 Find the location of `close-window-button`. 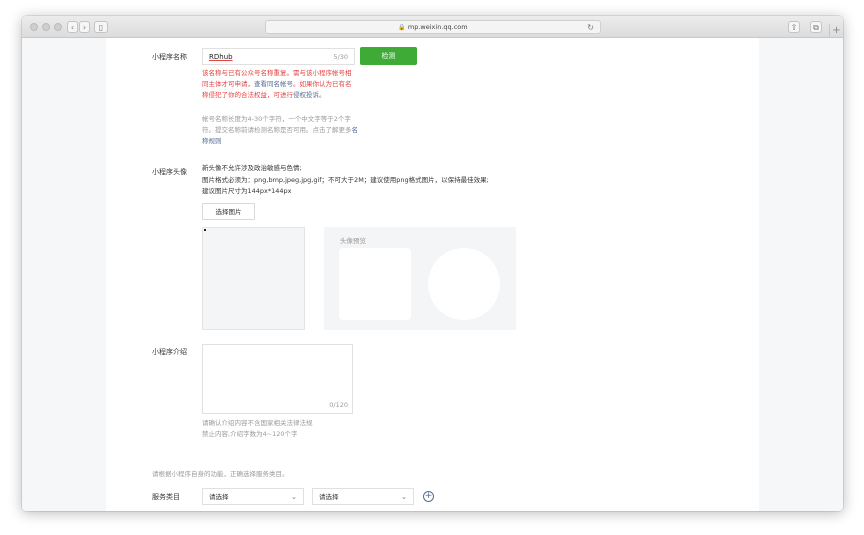

close-window-button is located at coordinates (34, 27).